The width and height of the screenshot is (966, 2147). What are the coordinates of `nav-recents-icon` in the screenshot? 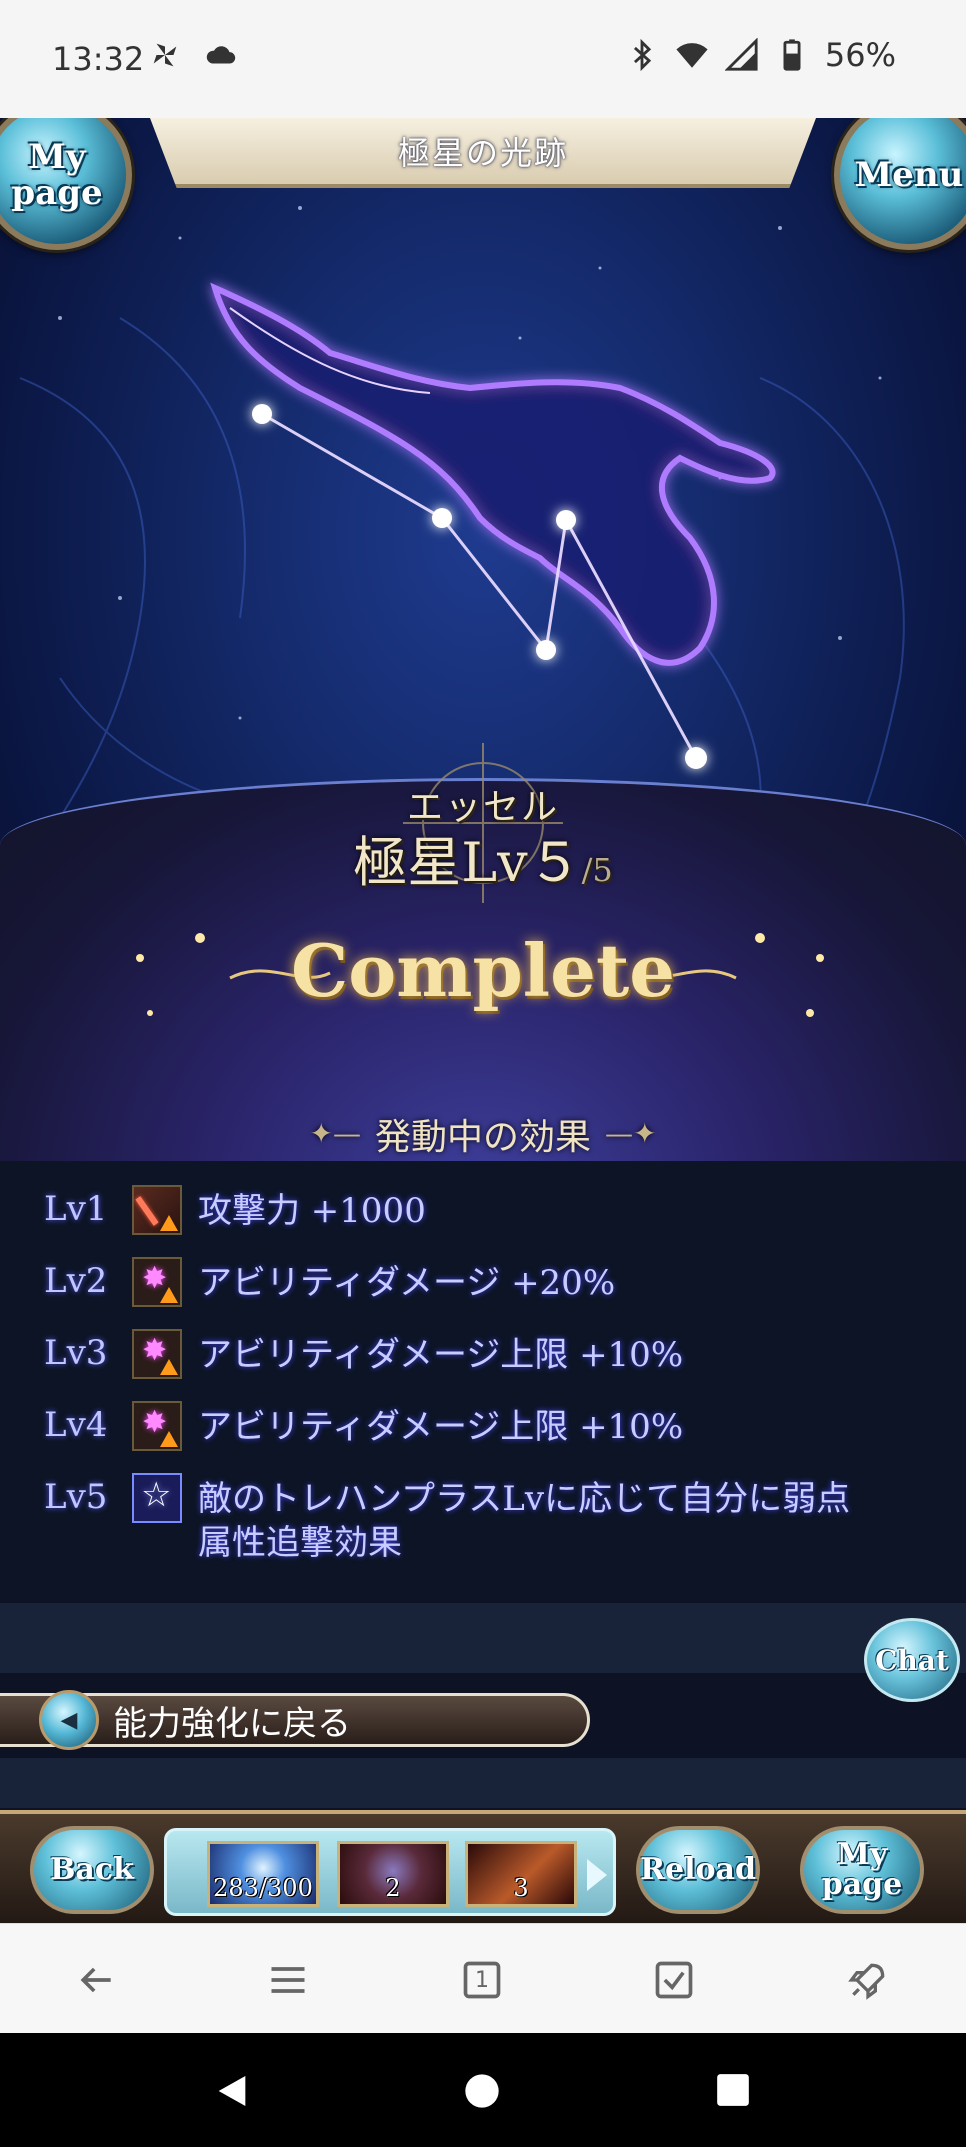 It's located at (733, 2090).